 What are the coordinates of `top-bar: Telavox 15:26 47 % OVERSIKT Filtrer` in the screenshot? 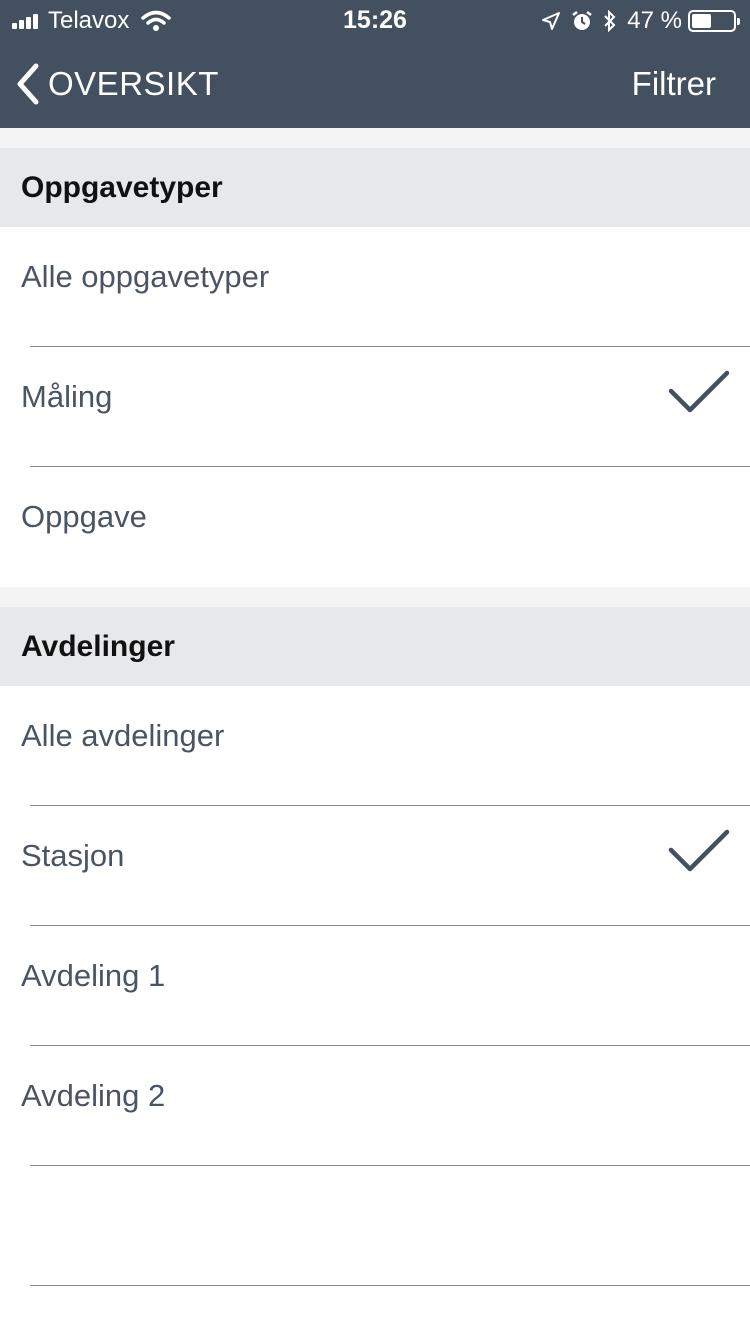 It's located at (375, 64).